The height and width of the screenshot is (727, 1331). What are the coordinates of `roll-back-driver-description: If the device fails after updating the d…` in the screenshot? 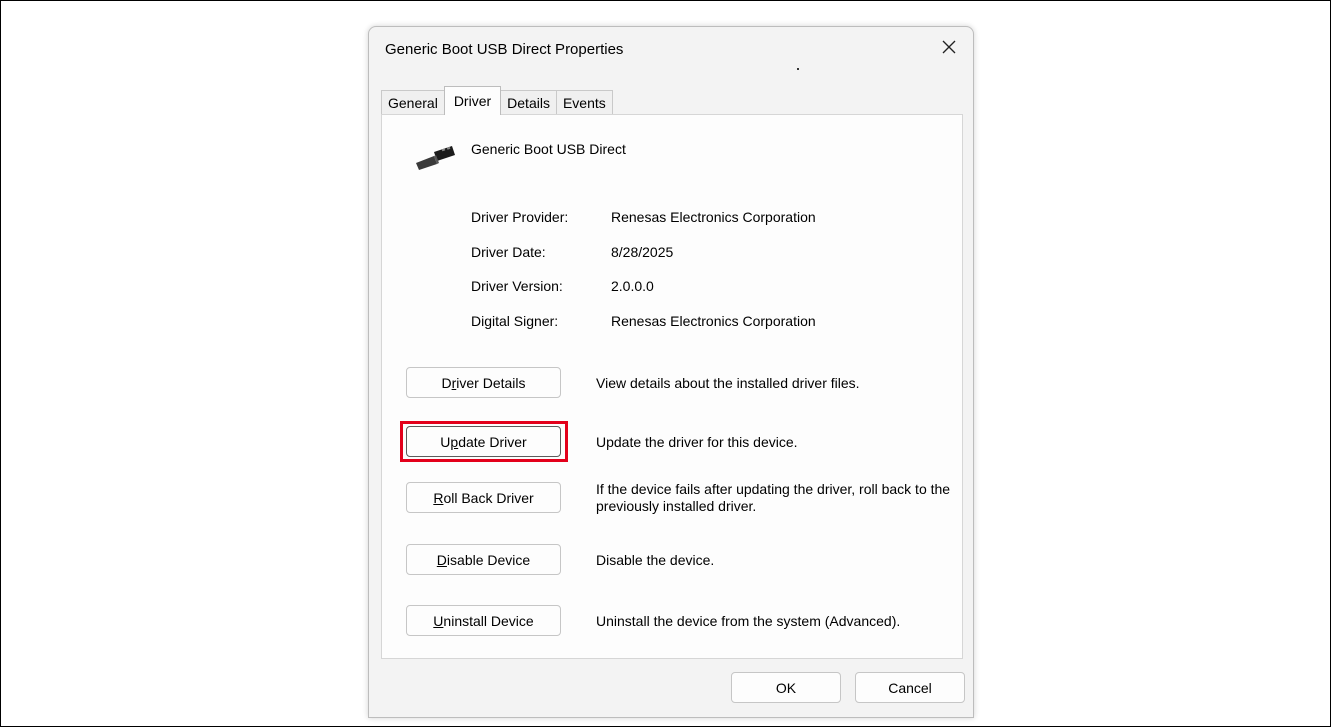 It's located at (773, 497).